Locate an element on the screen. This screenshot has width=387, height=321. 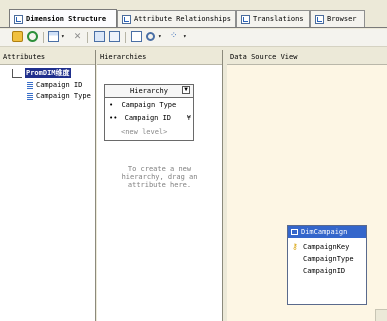
browser-icon is located at coordinates (319, 19).